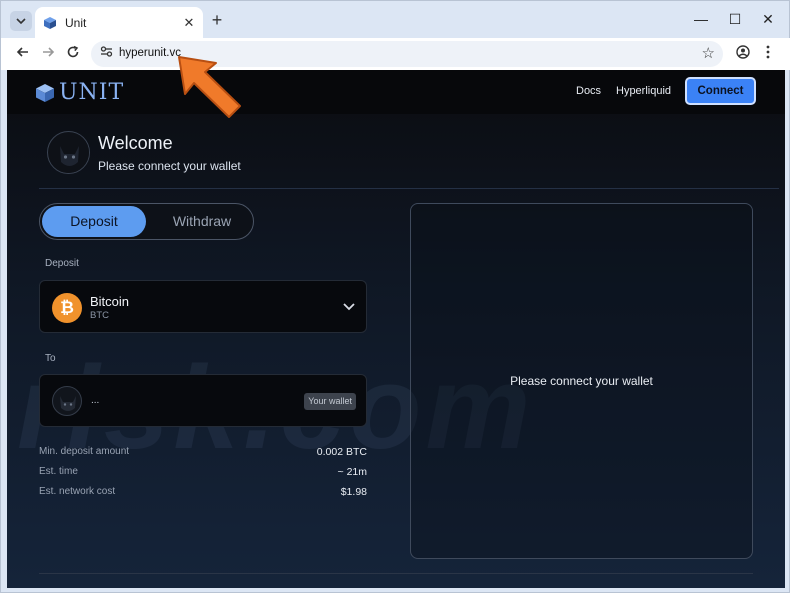 The height and width of the screenshot is (593, 790). Describe the element at coordinates (341, 452) in the screenshot. I see `stat-value-min-deposit: 0.002 BTC` at that location.